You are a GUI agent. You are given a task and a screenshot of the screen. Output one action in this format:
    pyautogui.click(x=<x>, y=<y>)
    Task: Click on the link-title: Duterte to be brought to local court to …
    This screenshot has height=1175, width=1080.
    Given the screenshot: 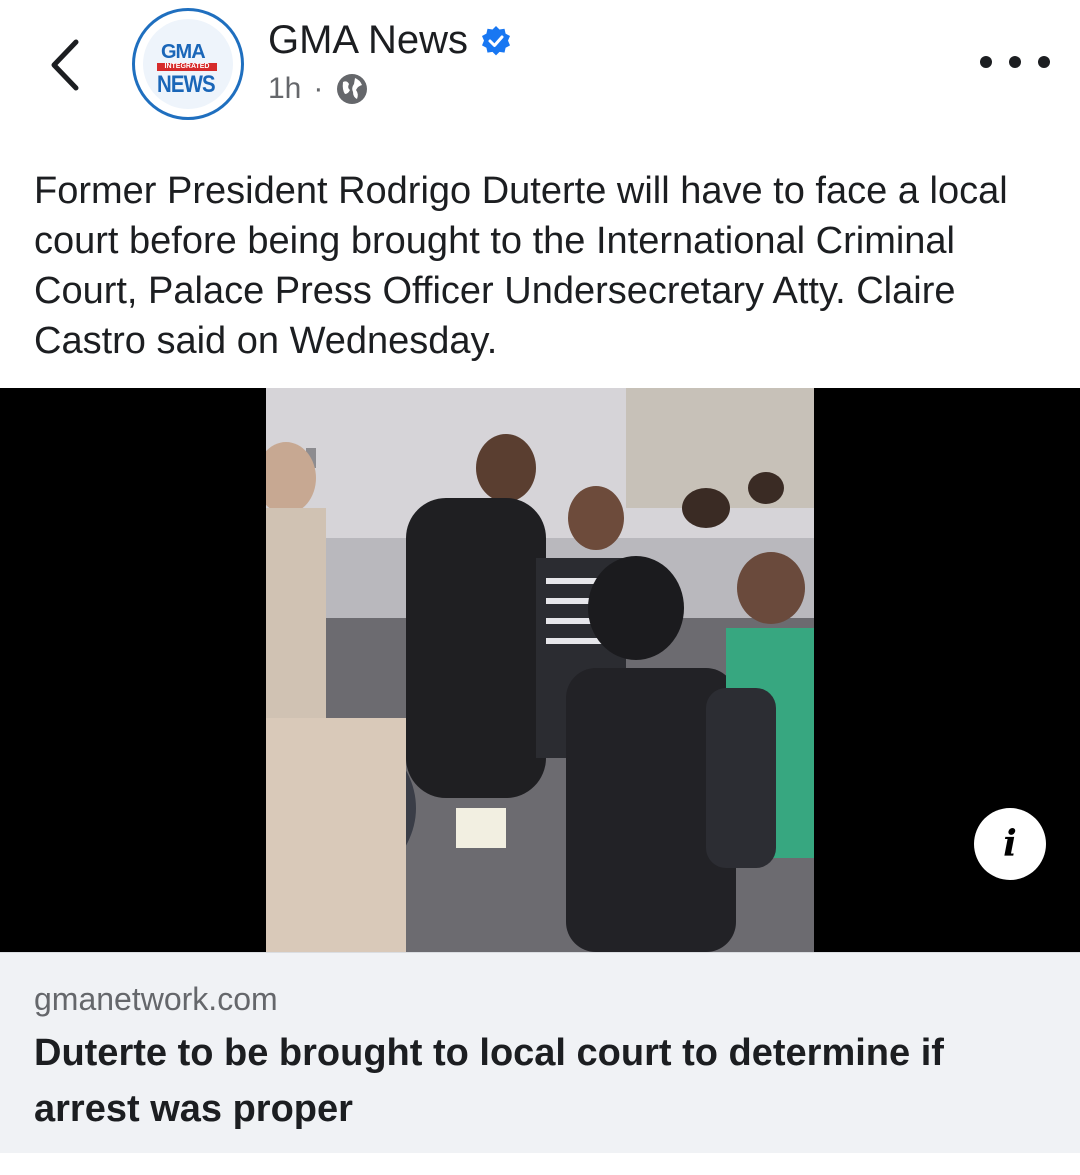 What is the action you would take?
    pyautogui.click(x=539, y=1081)
    